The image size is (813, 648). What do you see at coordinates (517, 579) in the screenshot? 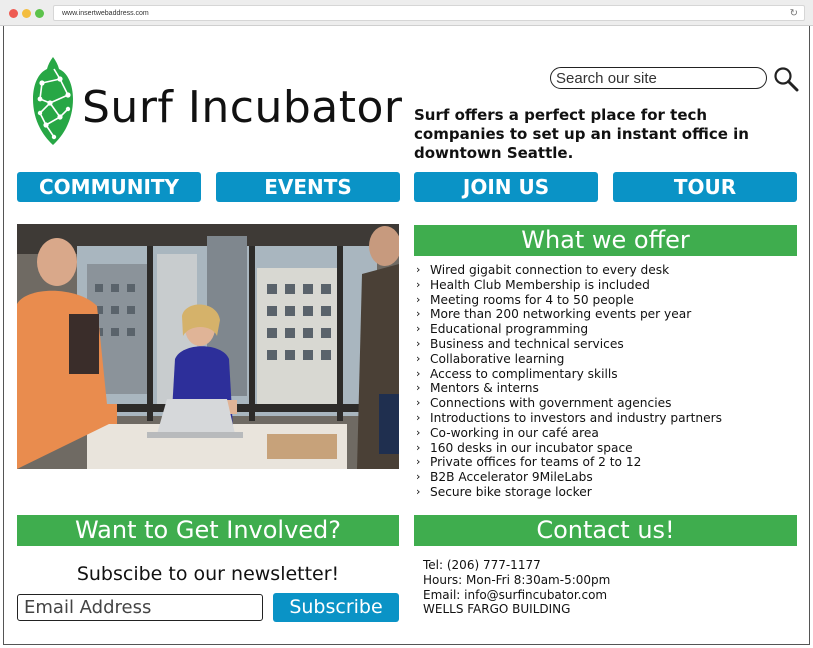
I see `contact-hours: Hours: Mon-Fri 8:30am-5:00pm` at bounding box center [517, 579].